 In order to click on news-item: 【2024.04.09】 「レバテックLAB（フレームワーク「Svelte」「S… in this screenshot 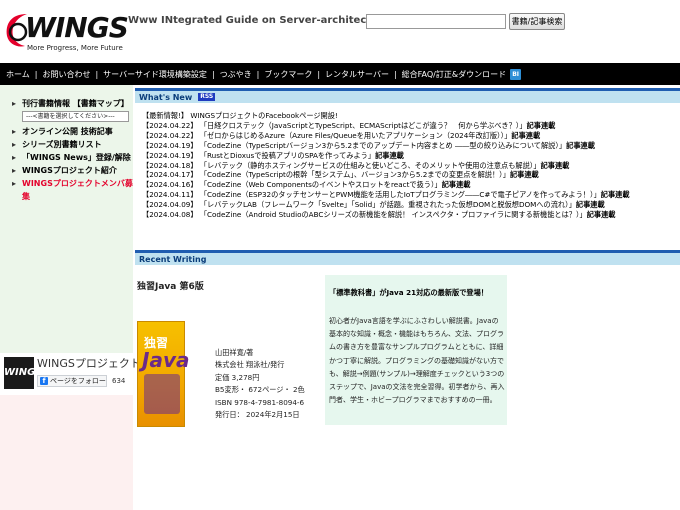, I will do `click(407, 205)`.